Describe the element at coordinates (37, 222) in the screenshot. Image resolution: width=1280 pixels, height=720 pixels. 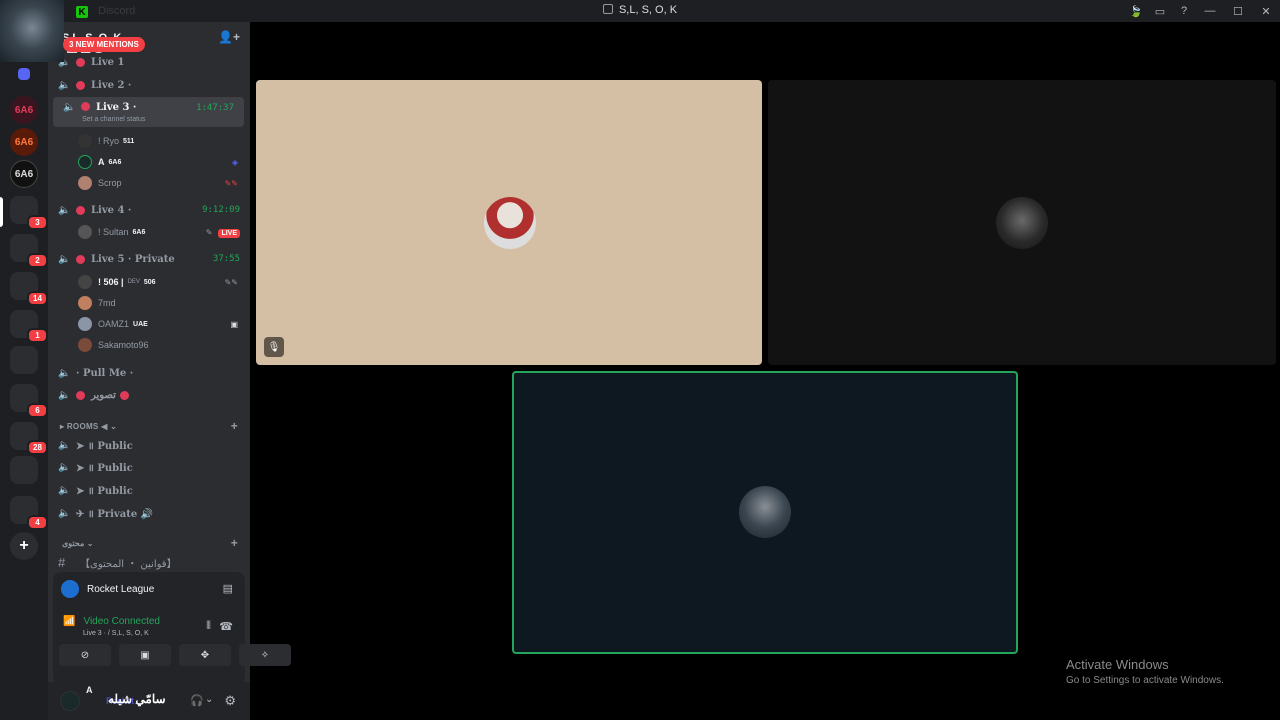
I see `unread-badge: 3` at that location.